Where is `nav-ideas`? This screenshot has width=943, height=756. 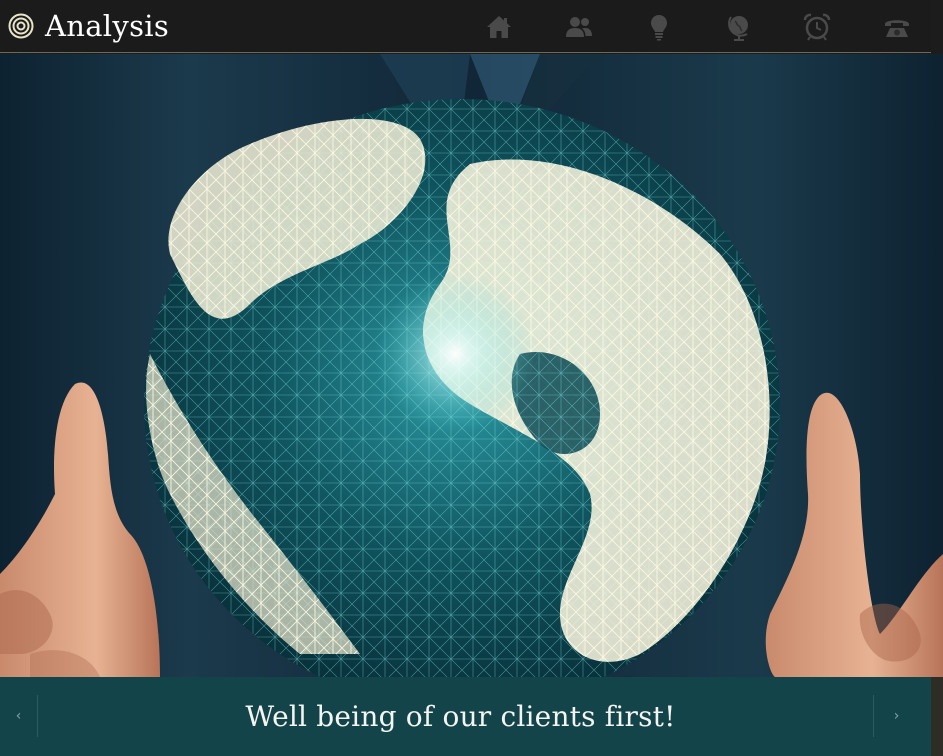 nav-ideas is located at coordinates (659, 26).